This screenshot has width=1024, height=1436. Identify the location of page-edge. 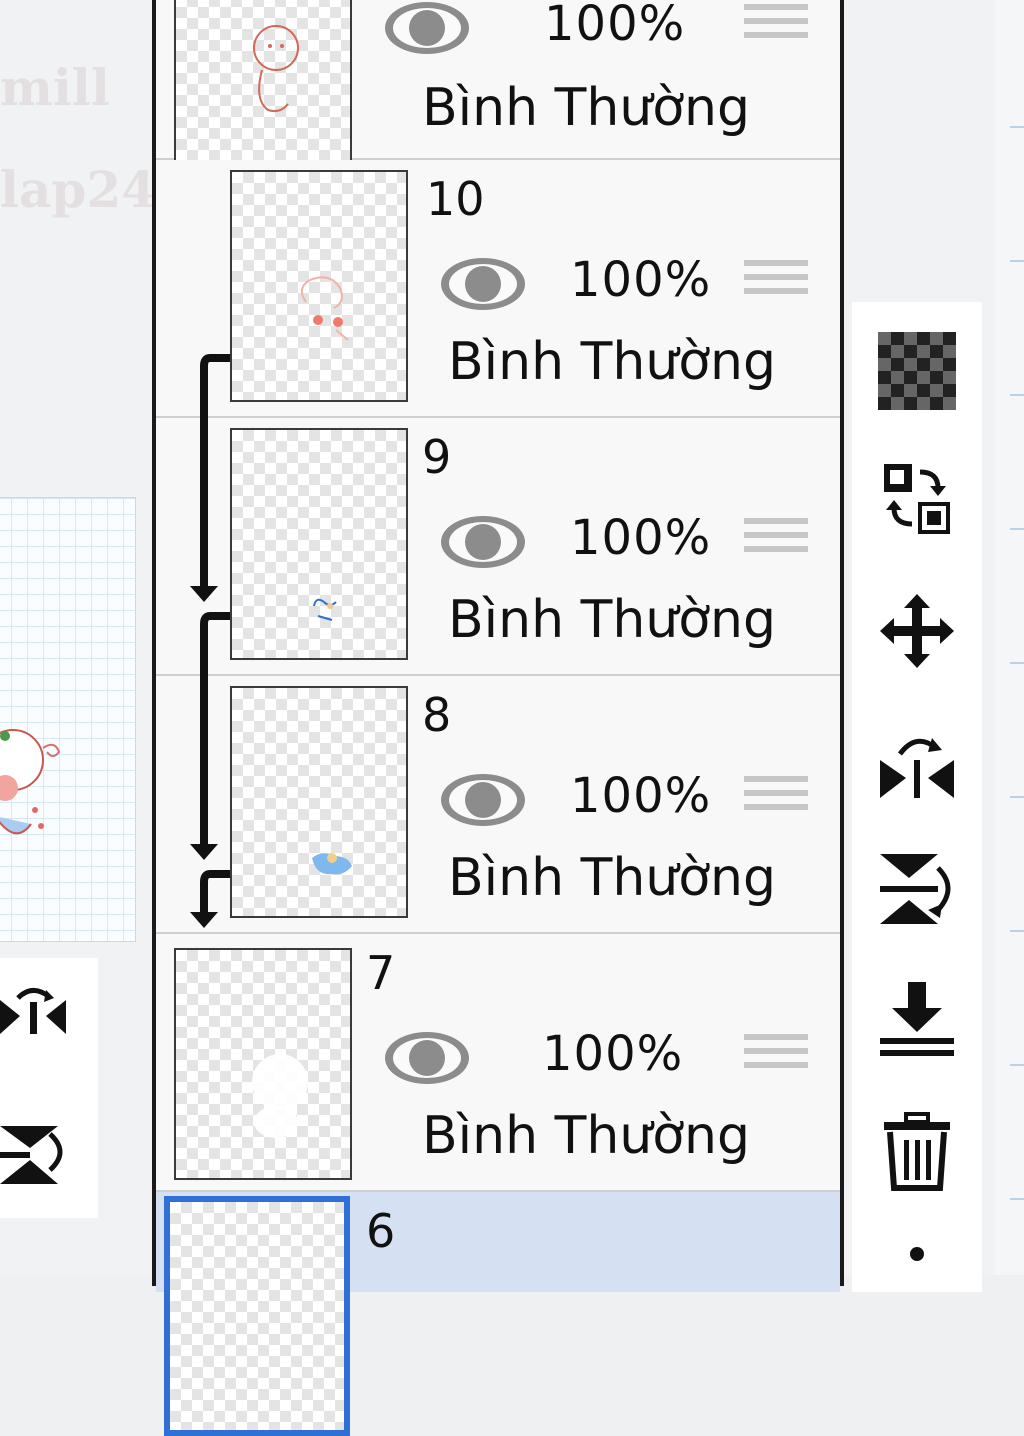
(1009, 637).